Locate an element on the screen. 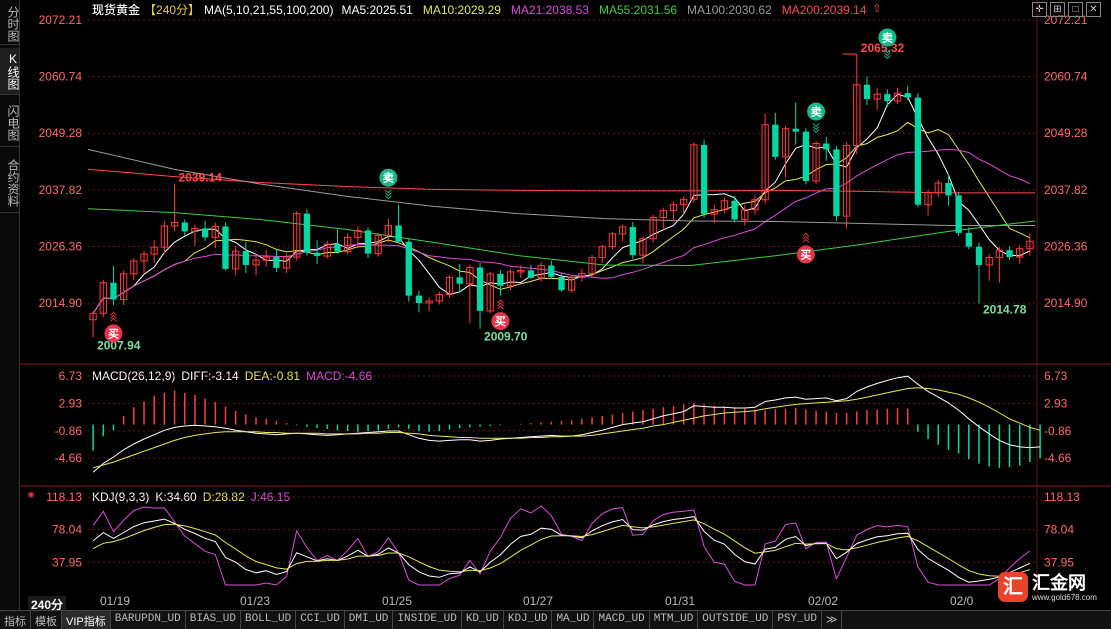  indicator-tab-kd-ud: KD_UD is located at coordinates (483, 620).